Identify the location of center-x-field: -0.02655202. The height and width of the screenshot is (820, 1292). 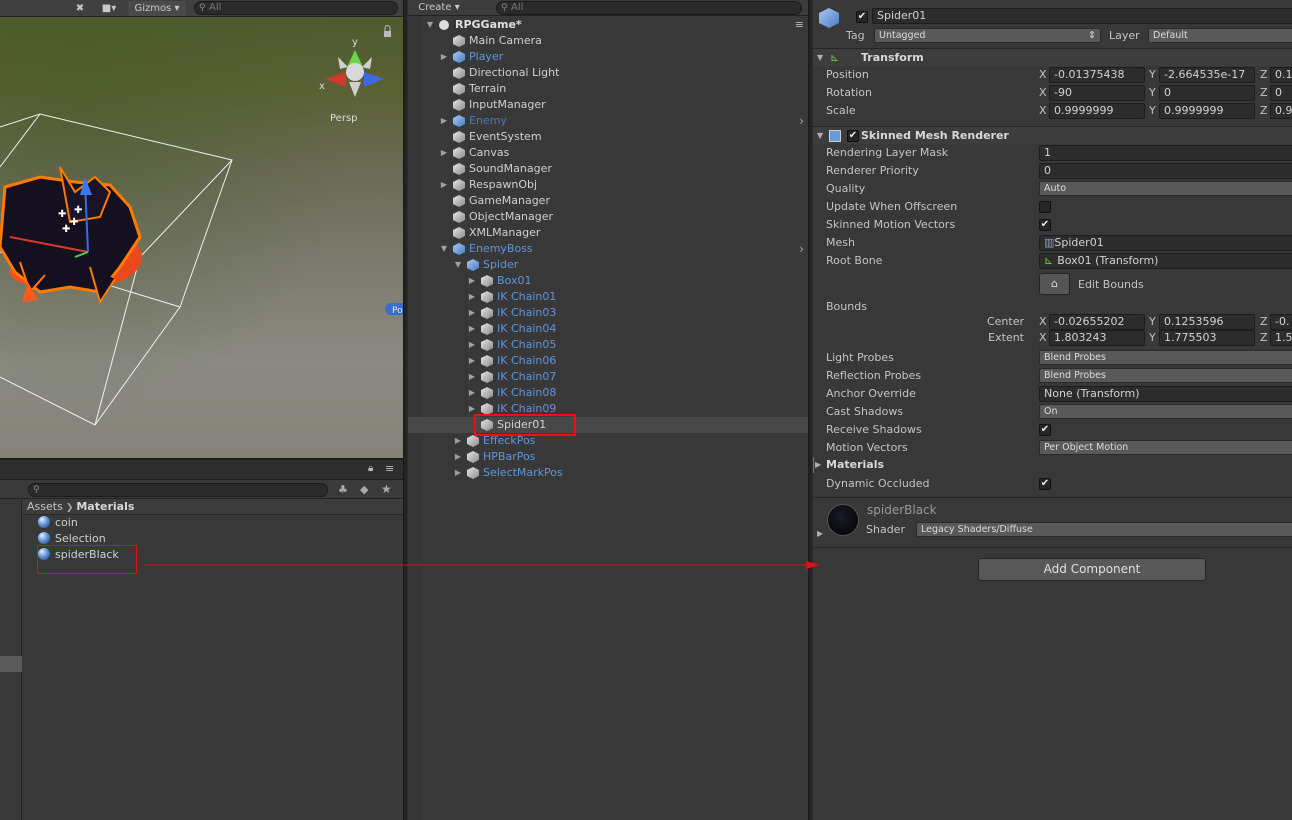
(1097, 322).